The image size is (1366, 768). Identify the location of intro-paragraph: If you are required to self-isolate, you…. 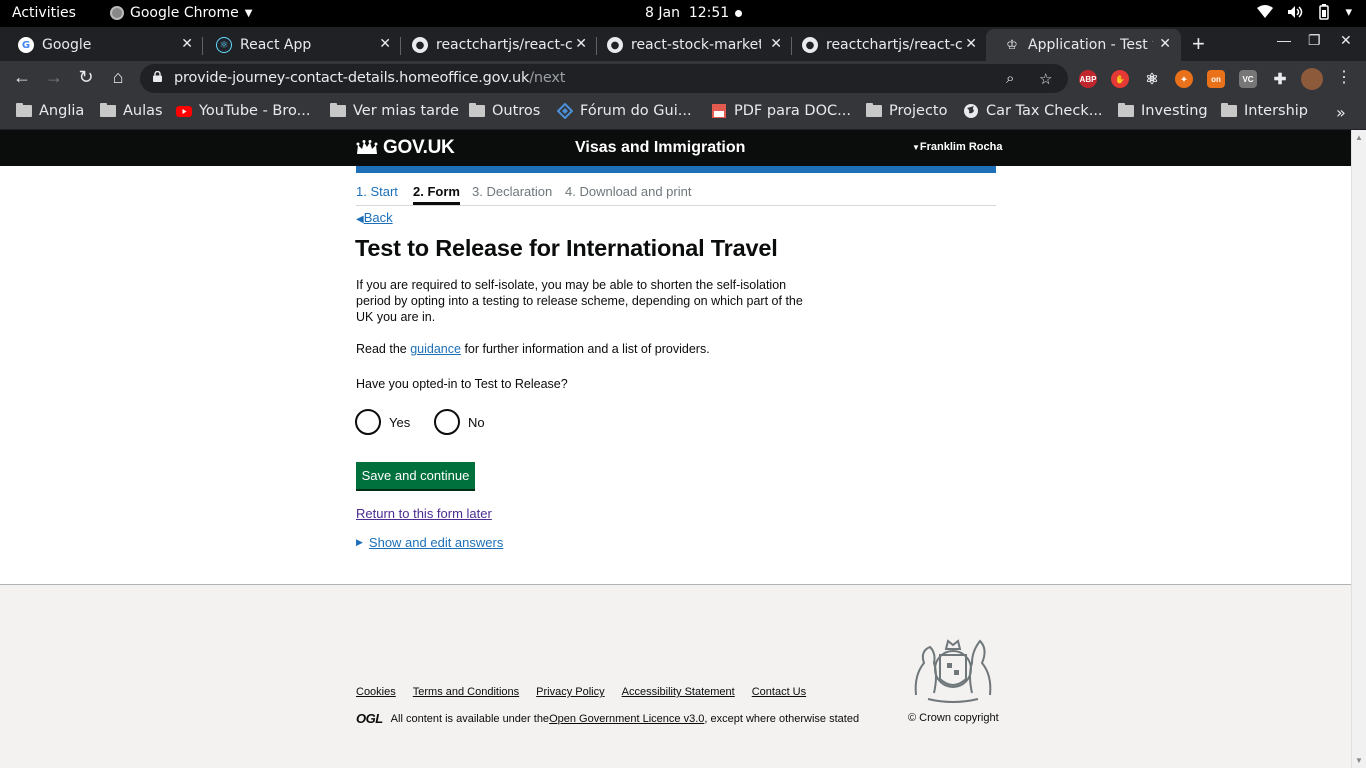
(579, 301).